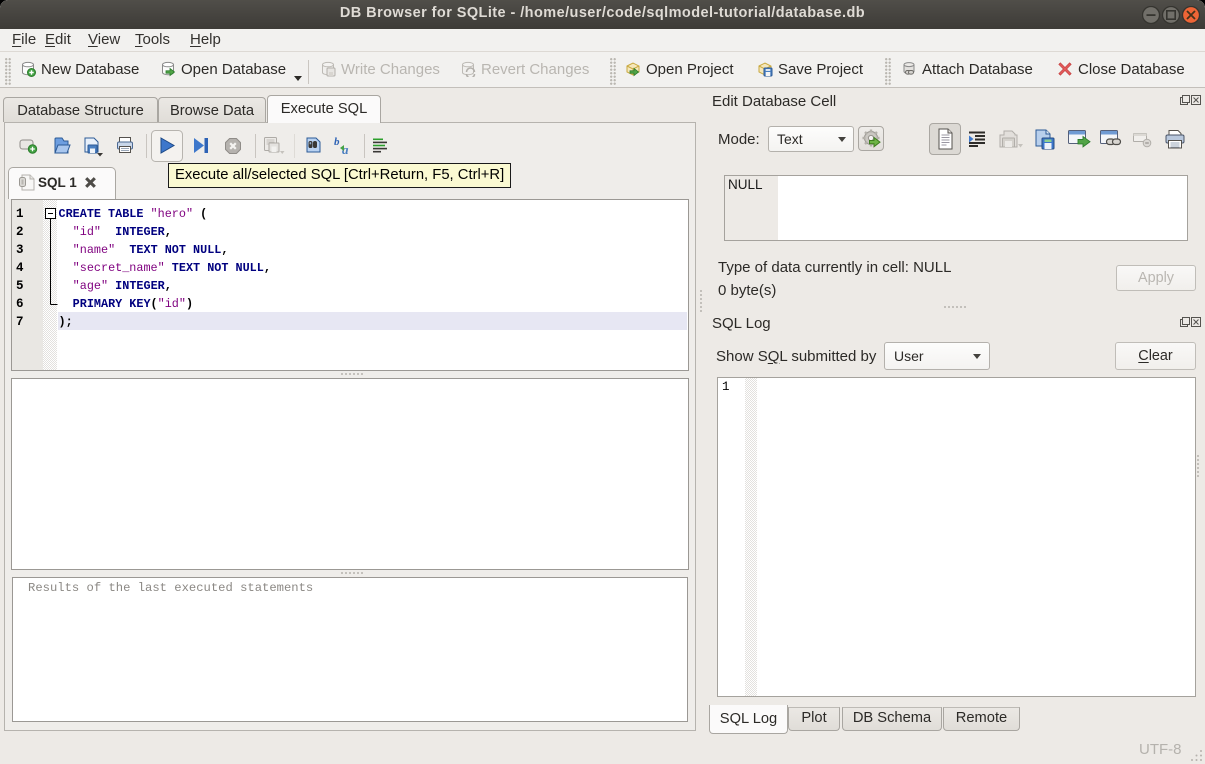 The width and height of the screenshot is (1205, 764). Describe the element at coordinates (337, 142) in the screenshot. I see `svg-text: b` at that location.